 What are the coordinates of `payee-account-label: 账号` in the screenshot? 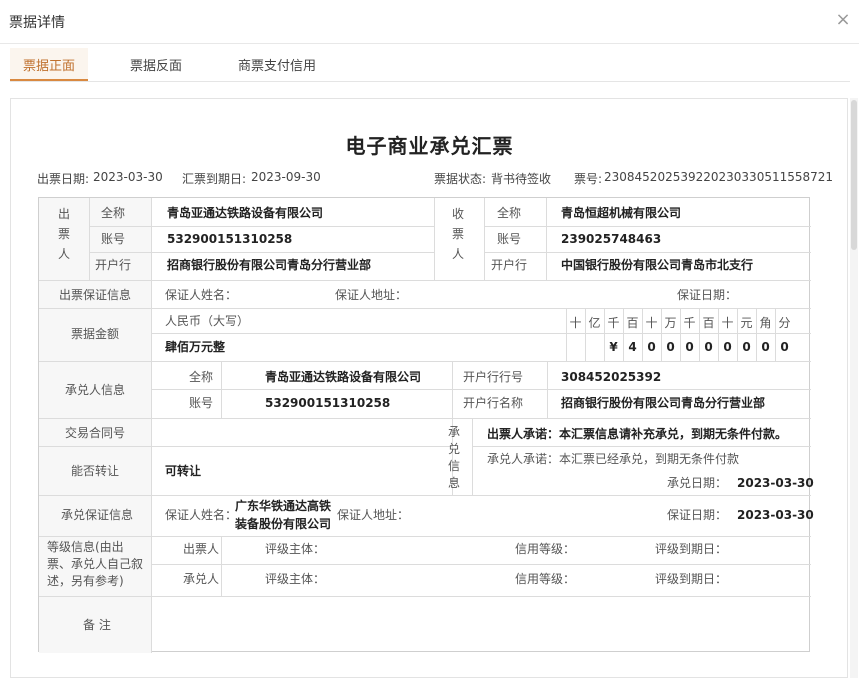 It's located at (509, 239).